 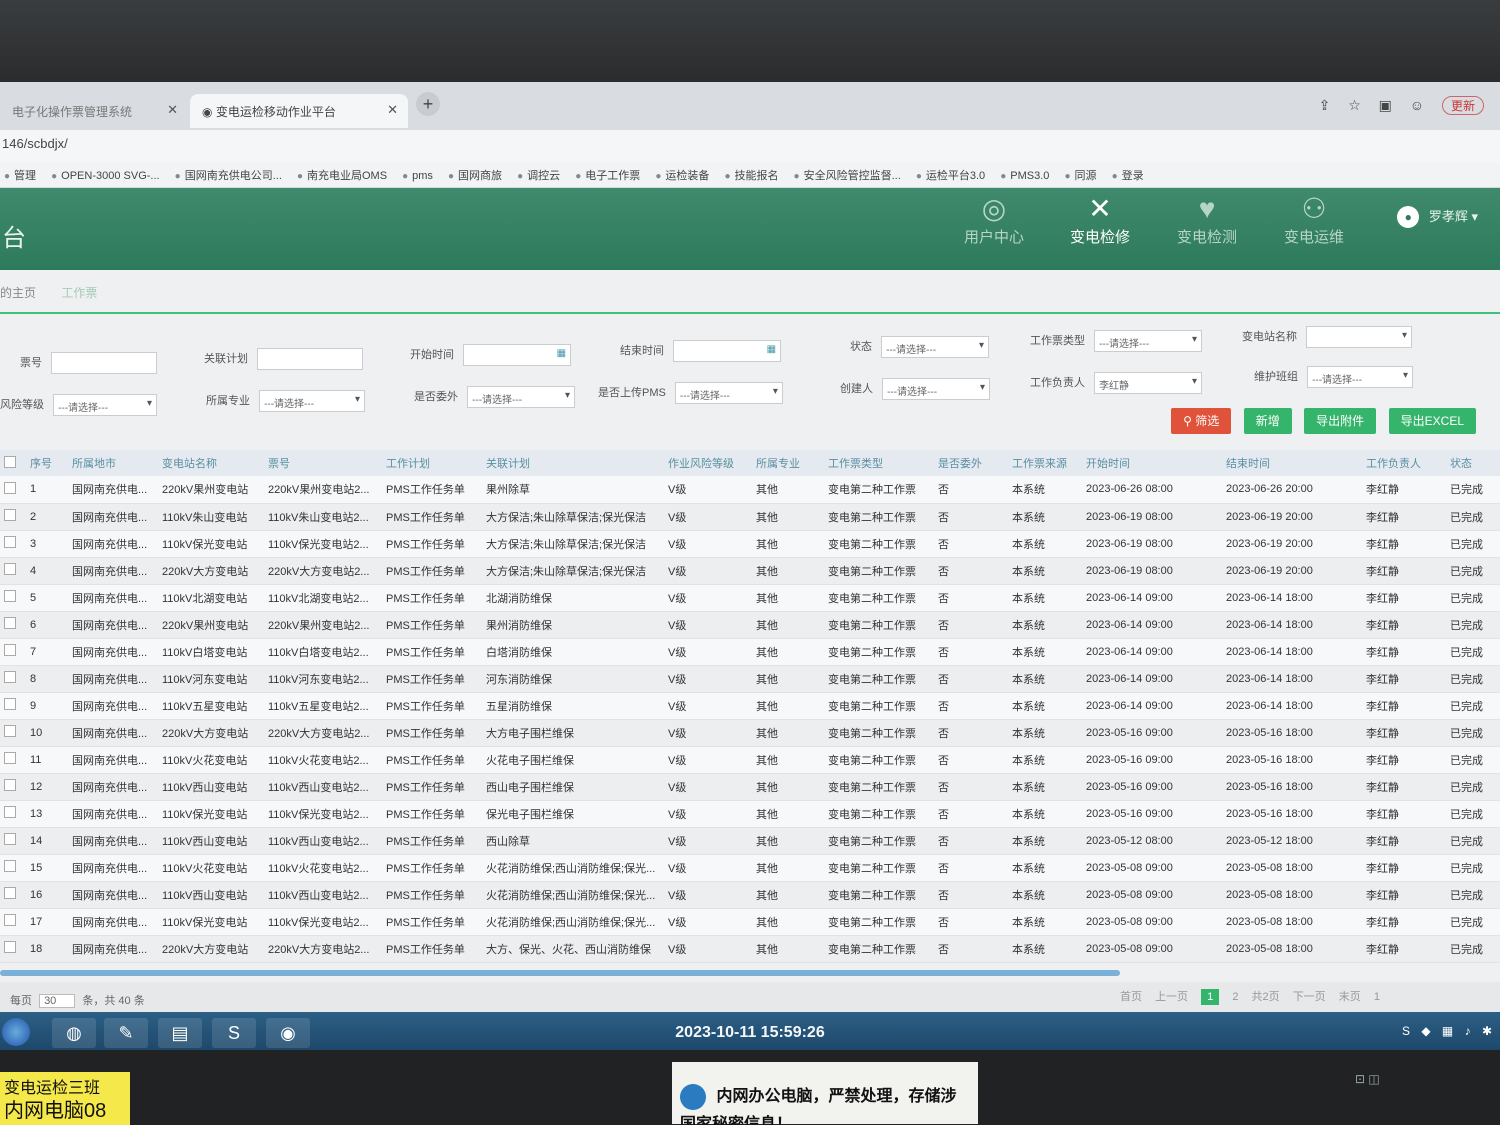 What do you see at coordinates (1385, 105) in the screenshot?
I see `sidebar-icon: ▣` at bounding box center [1385, 105].